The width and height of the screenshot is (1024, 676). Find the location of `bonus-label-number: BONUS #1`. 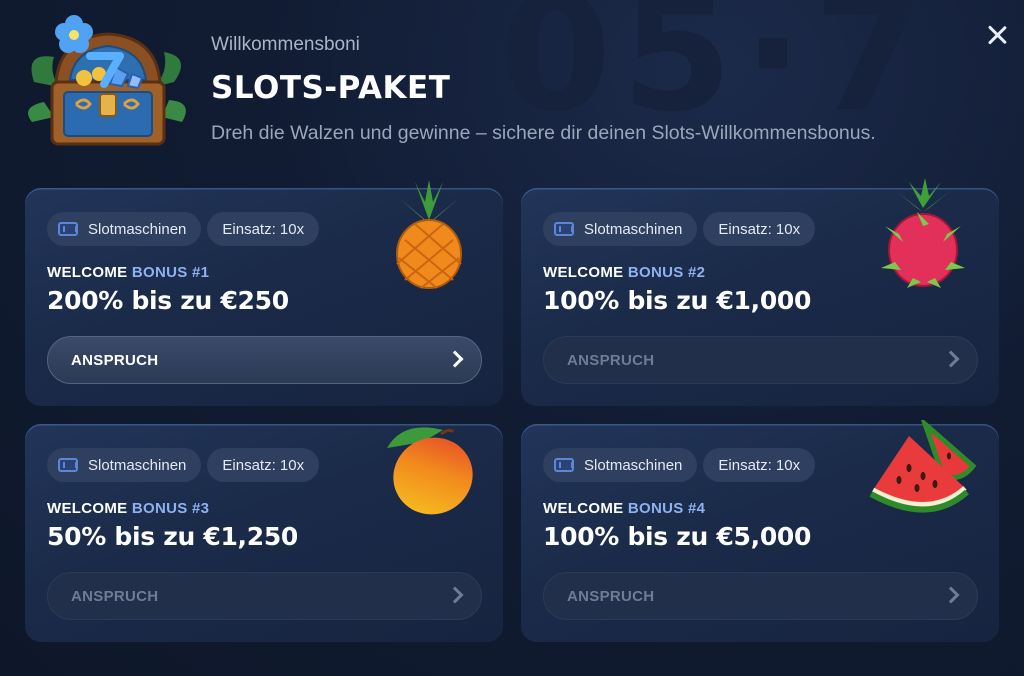

bonus-label-number: BONUS #1 is located at coordinates (170, 272).